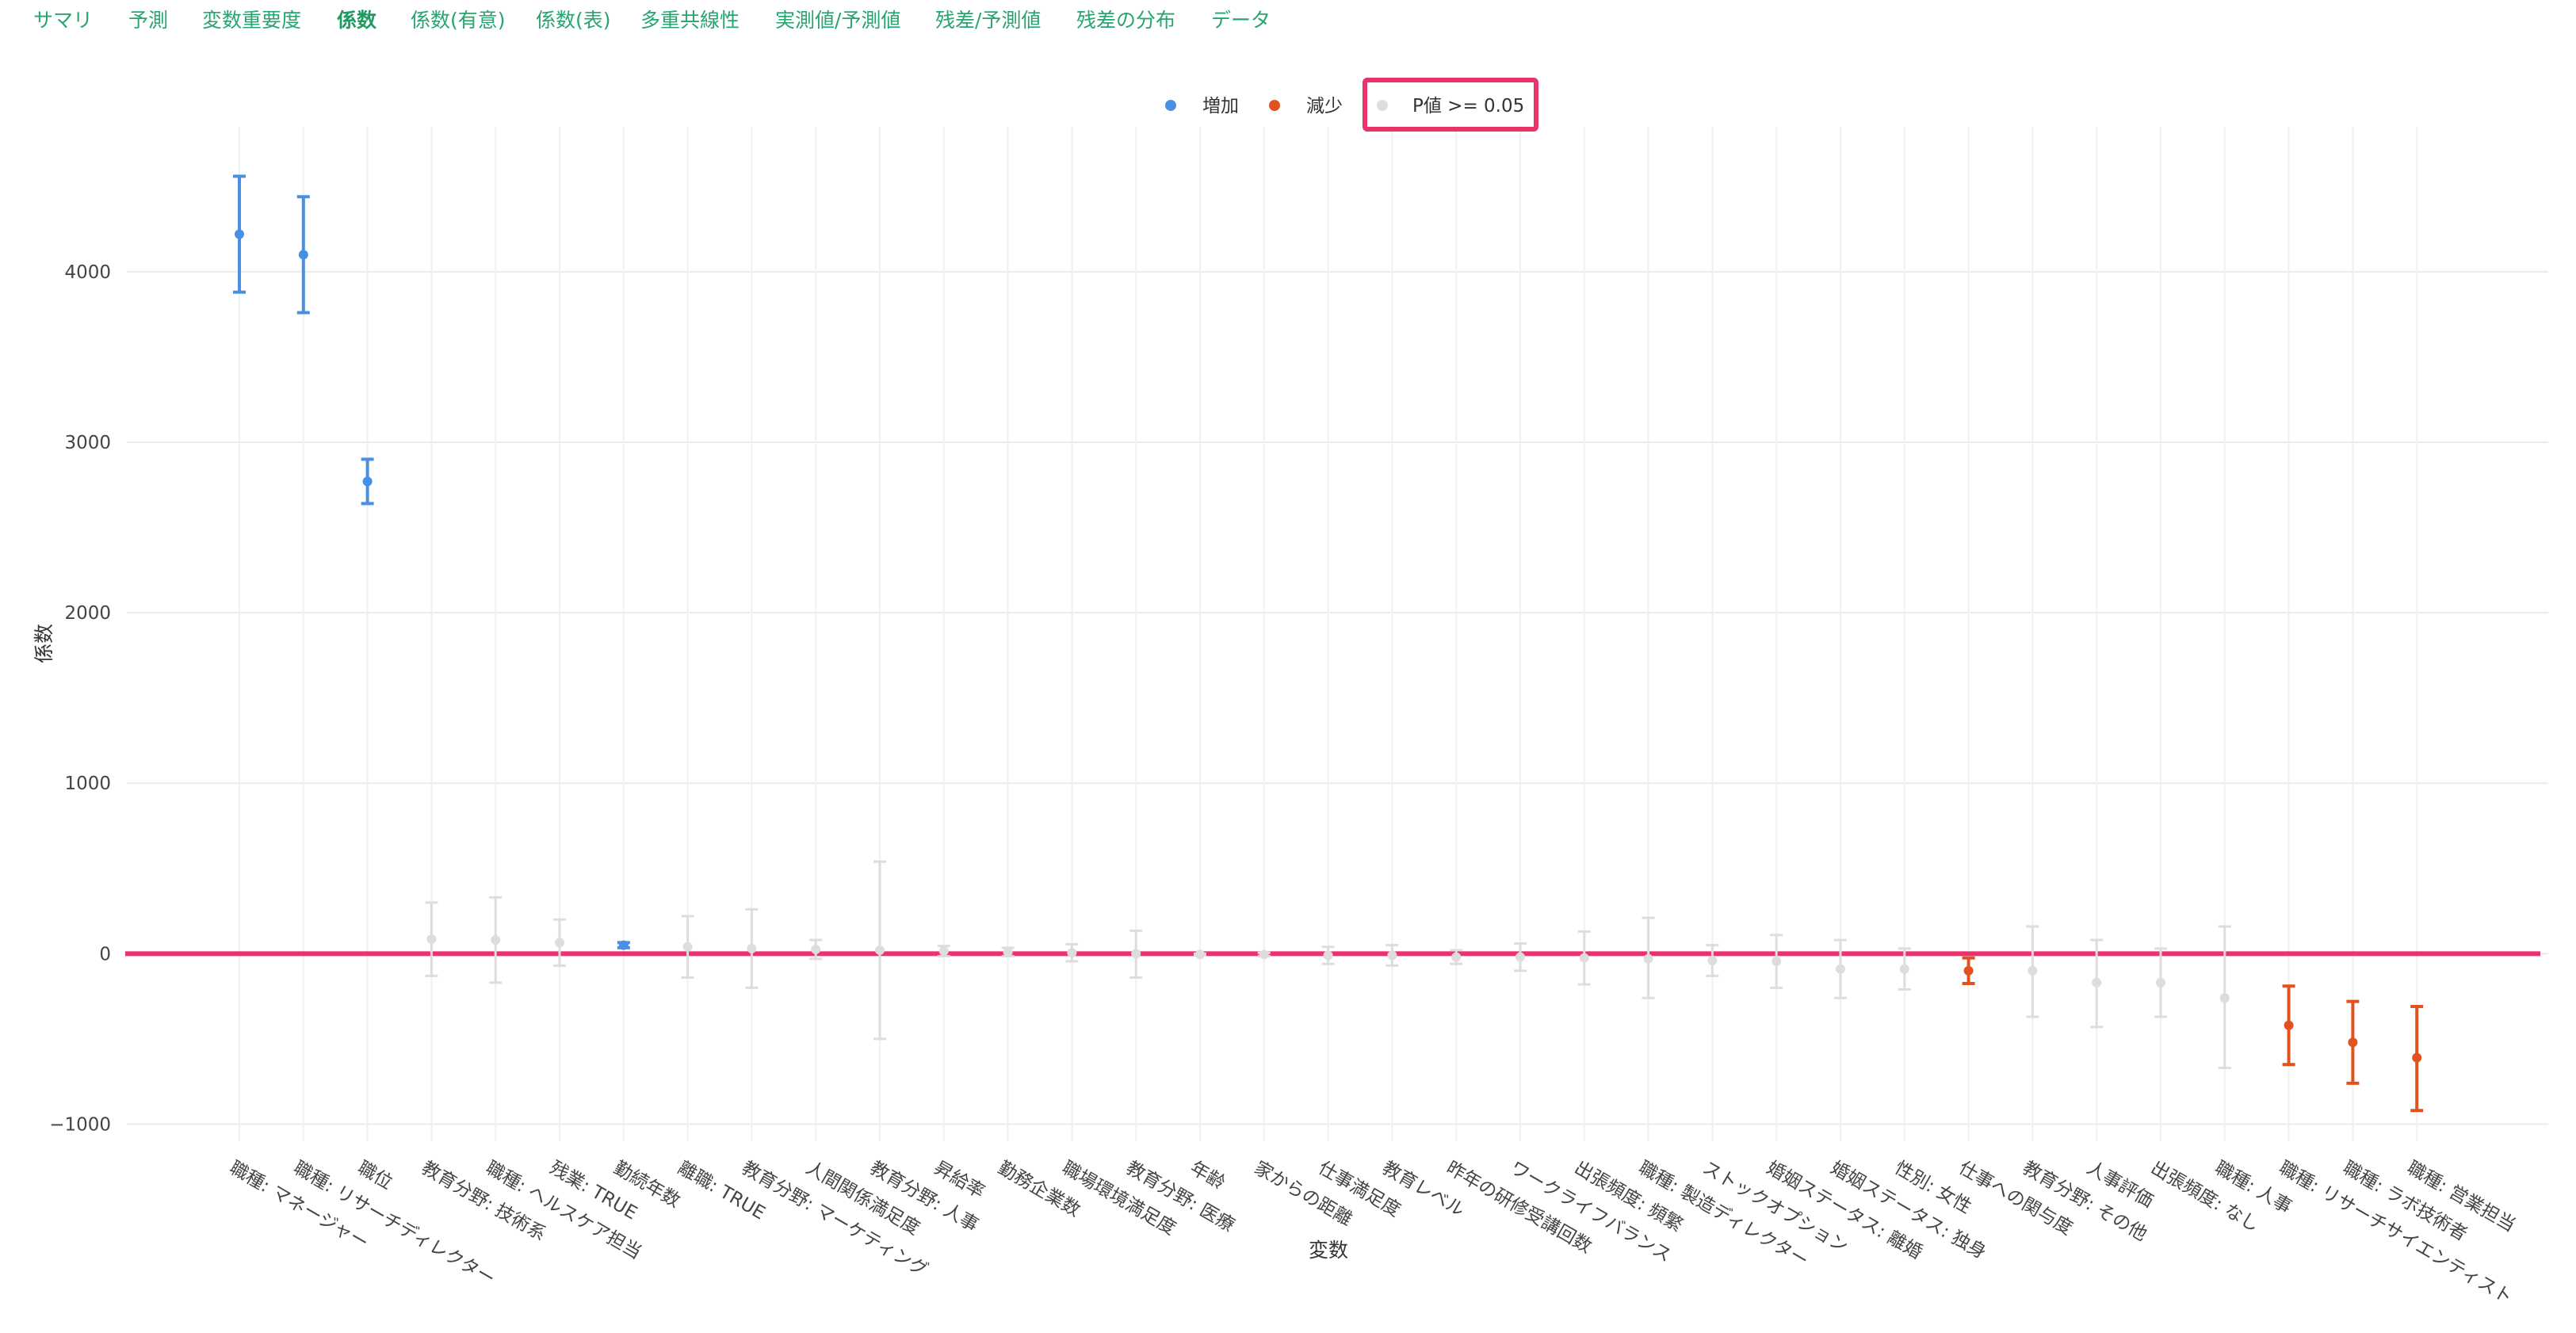 The image size is (2576, 1333). Describe the element at coordinates (1351, 105) in the screenshot. I see `legend: 増加 減少 P値 >= 0.05` at that location.